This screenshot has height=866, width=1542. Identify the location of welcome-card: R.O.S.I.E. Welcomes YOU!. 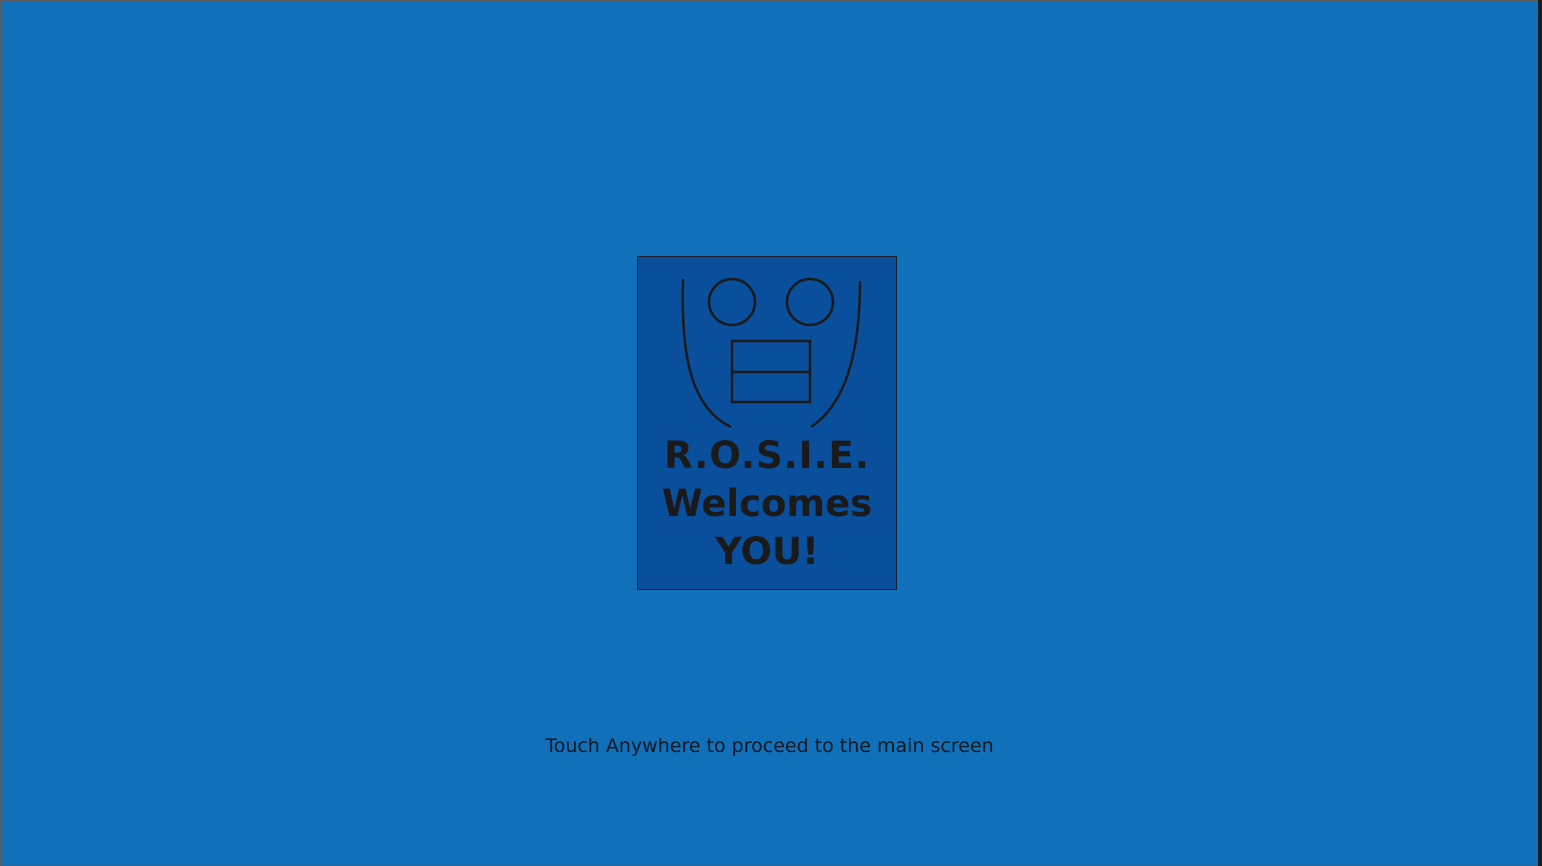
(767, 423).